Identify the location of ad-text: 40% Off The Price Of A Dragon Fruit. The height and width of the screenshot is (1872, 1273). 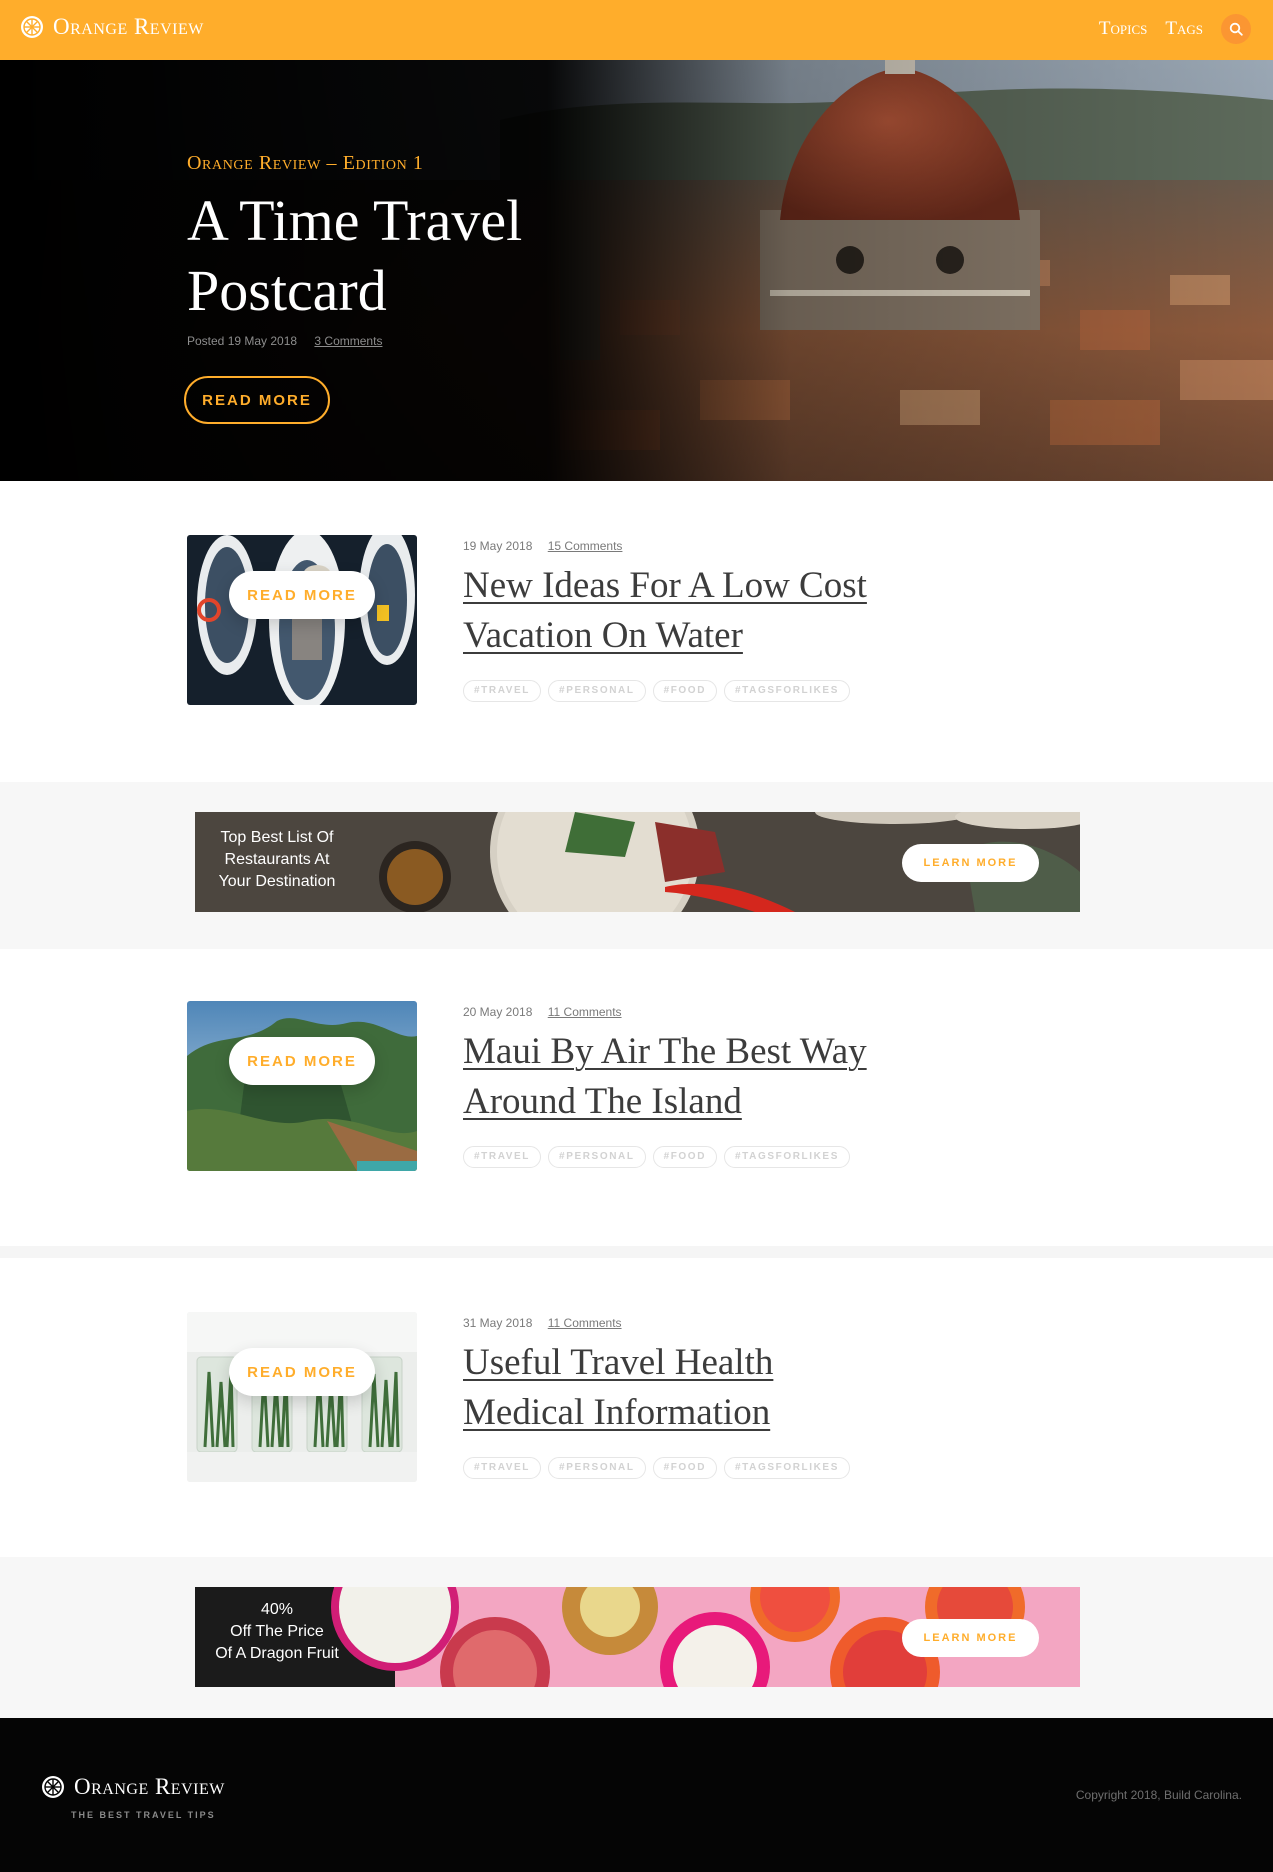
(277, 1632).